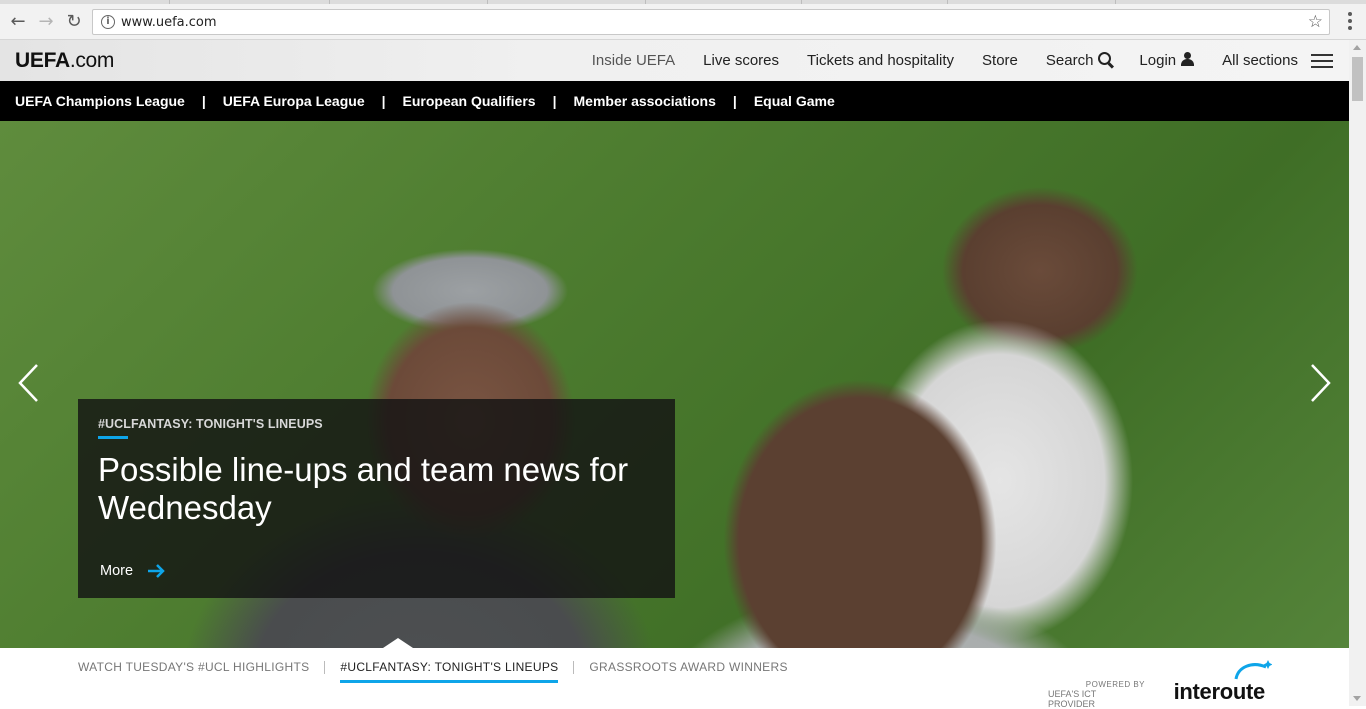 This screenshot has height=709, width=1366. I want to click on forward-button: →, so click(46, 21).